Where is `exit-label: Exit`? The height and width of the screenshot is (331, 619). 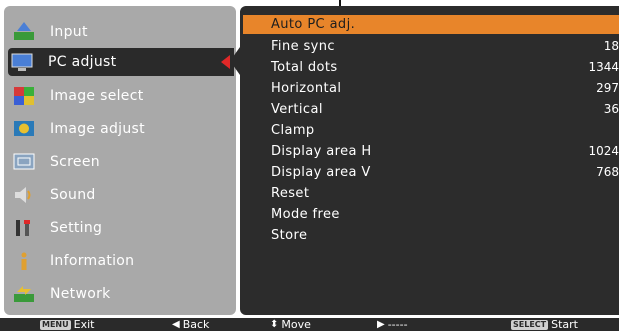 exit-label: Exit is located at coordinates (84, 324).